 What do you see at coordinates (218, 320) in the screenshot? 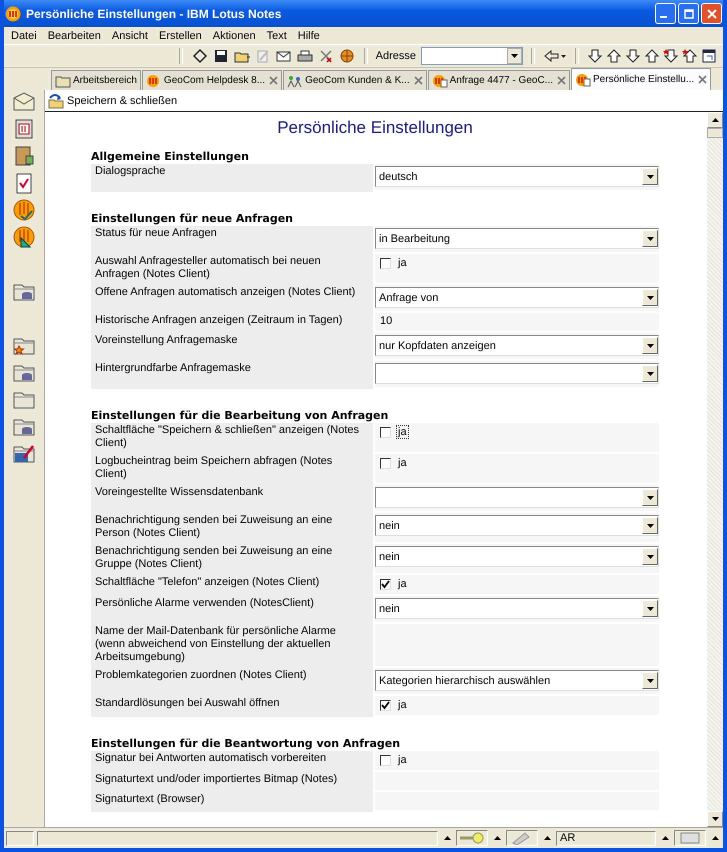
I see `field-label: Historische Anfragen anzeigen (Zeitraum in Tagen)` at bounding box center [218, 320].